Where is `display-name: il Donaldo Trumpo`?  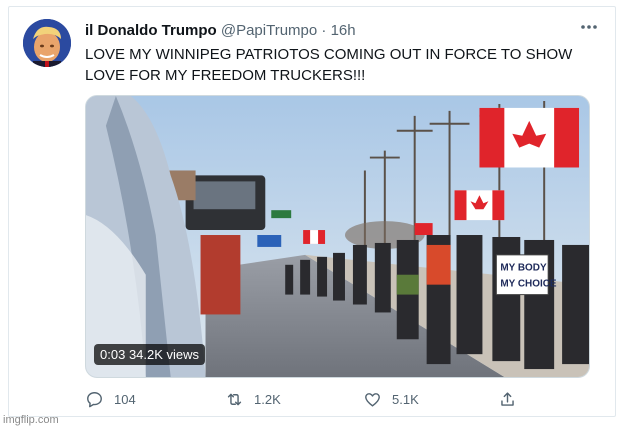 display-name: il Donaldo Trumpo is located at coordinates (151, 30).